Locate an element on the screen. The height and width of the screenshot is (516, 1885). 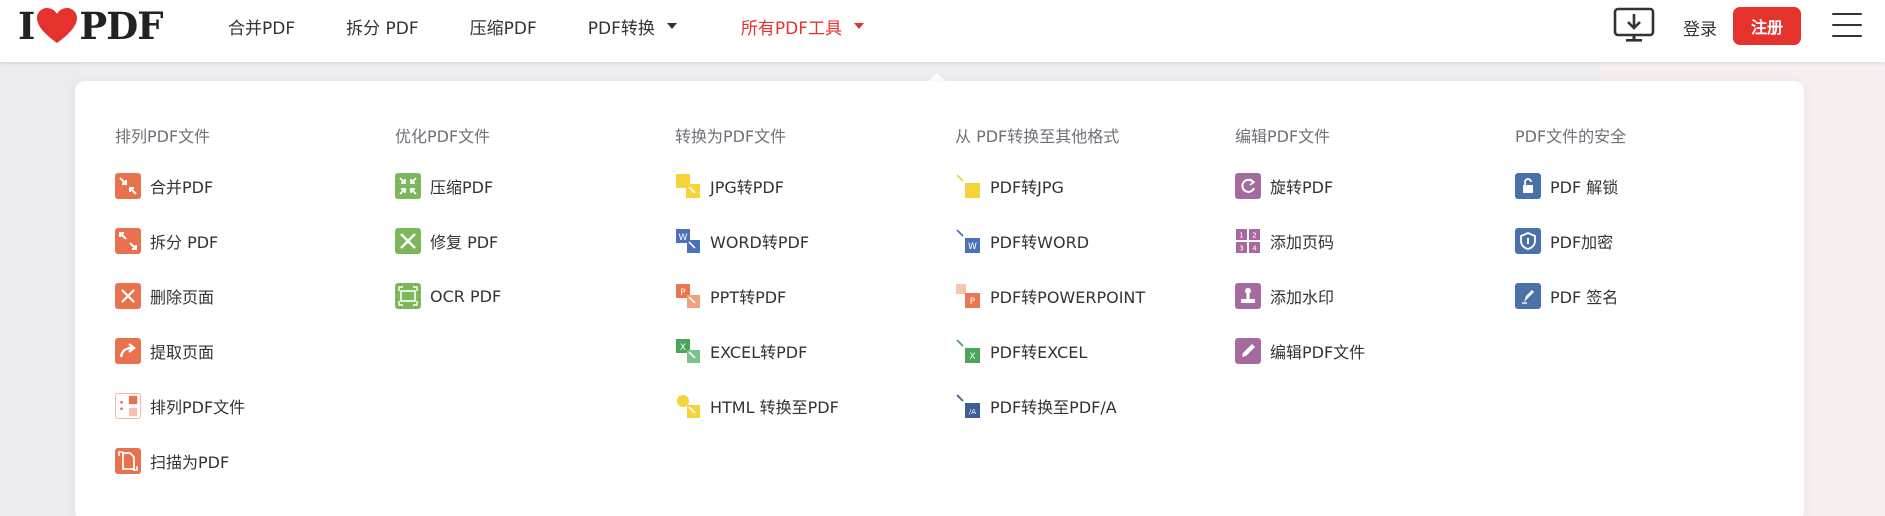
tool-ocr-pdf: OCR PDF is located at coordinates (448, 296).